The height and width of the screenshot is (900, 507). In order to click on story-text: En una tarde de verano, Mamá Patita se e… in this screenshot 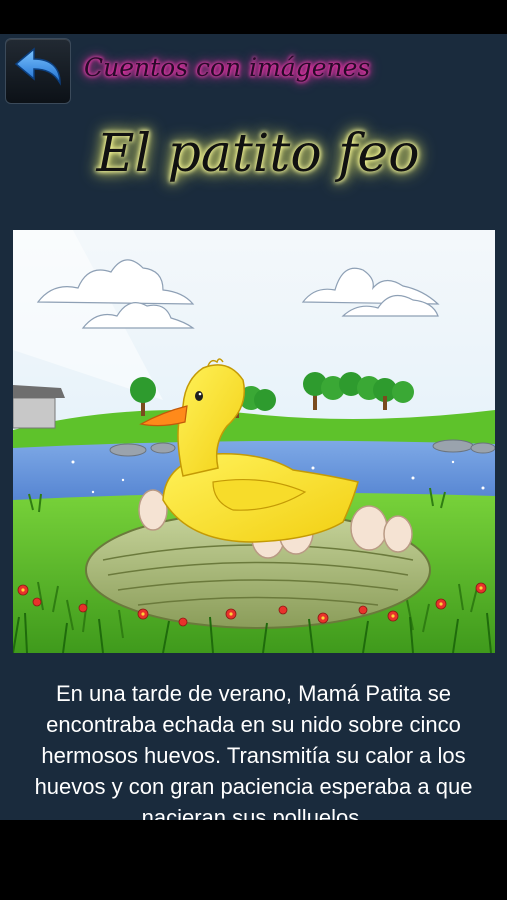, I will do `click(253, 750)`.